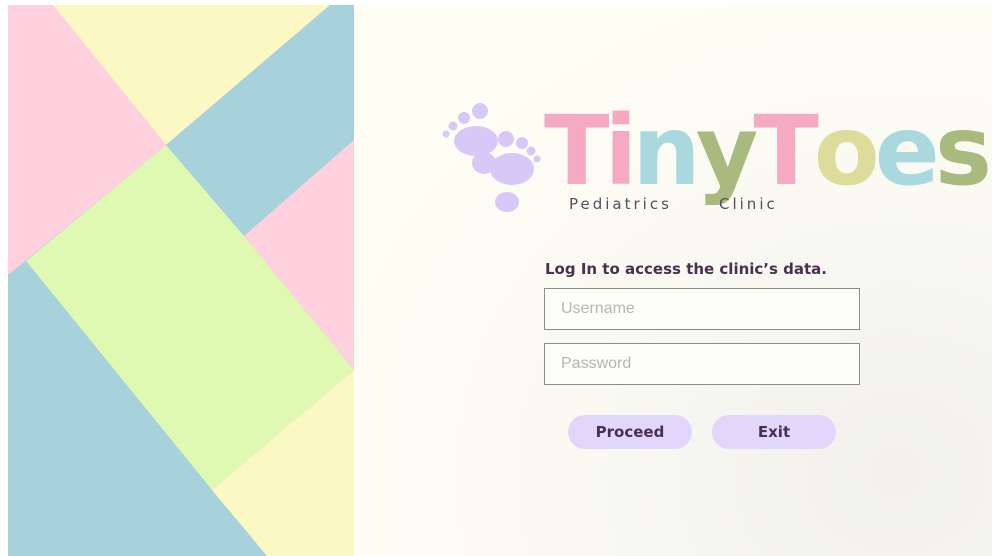 Image resolution: width=992 pixels, height=556 pixels. I want to click on title-letter: i, so click(620, 151).